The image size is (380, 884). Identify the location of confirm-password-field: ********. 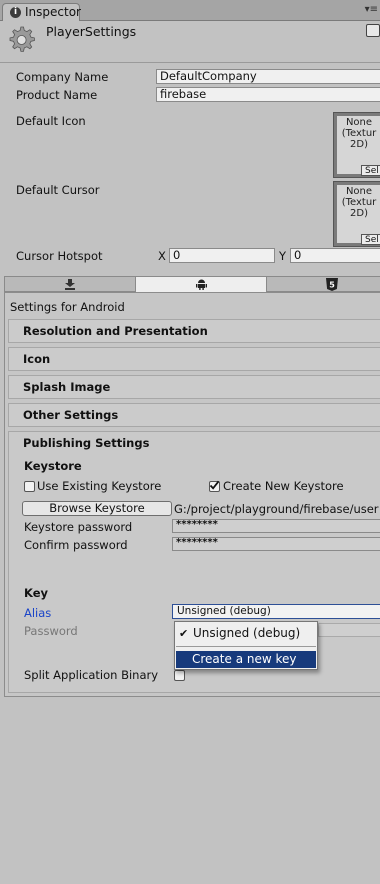
(276, 544).